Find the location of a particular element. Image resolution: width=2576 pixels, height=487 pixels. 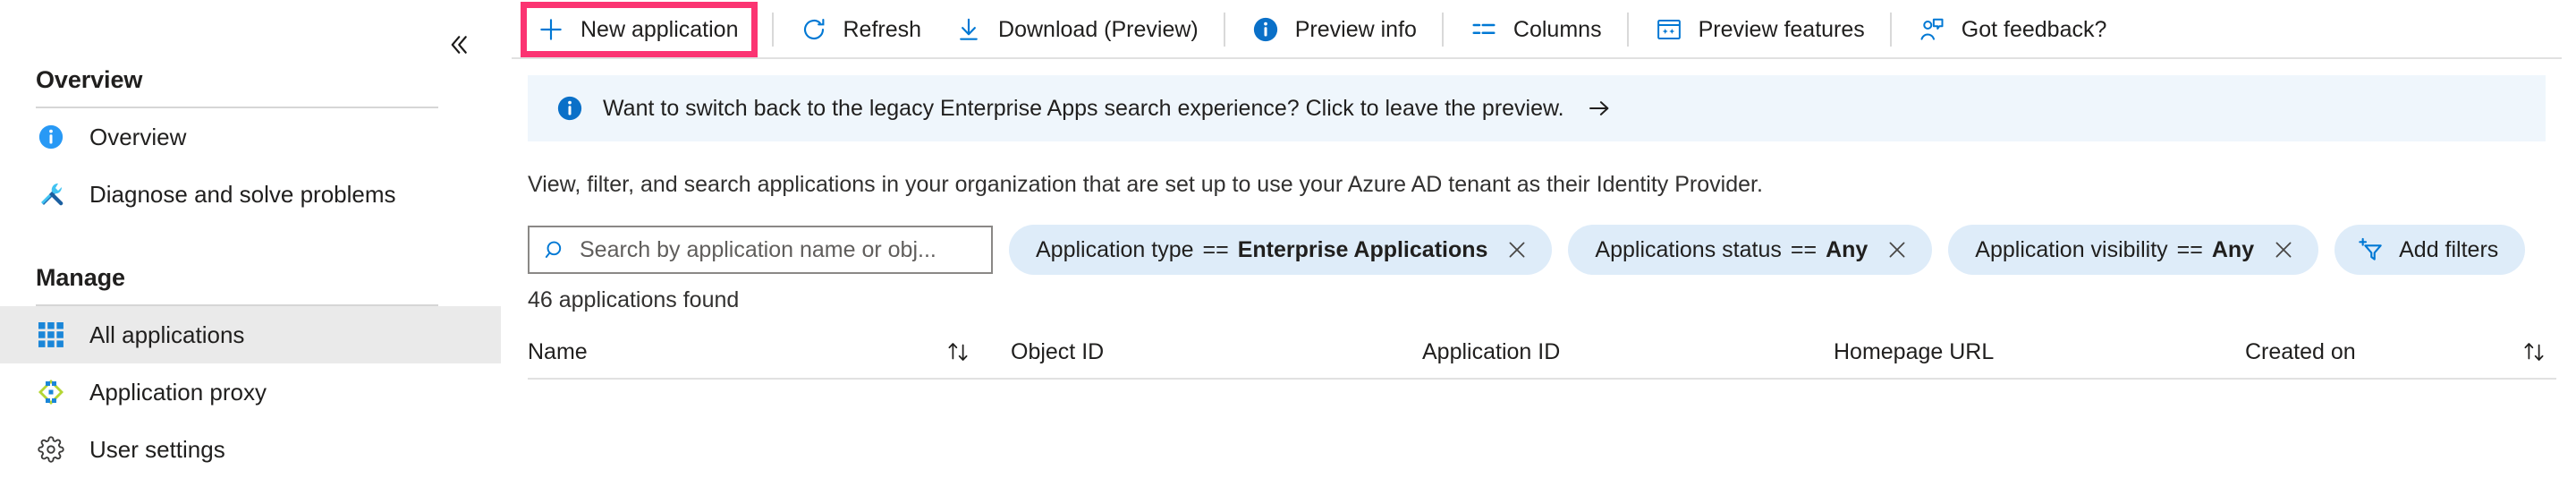

wrench-screwdriver-icon is located at coordinates (51, 194).